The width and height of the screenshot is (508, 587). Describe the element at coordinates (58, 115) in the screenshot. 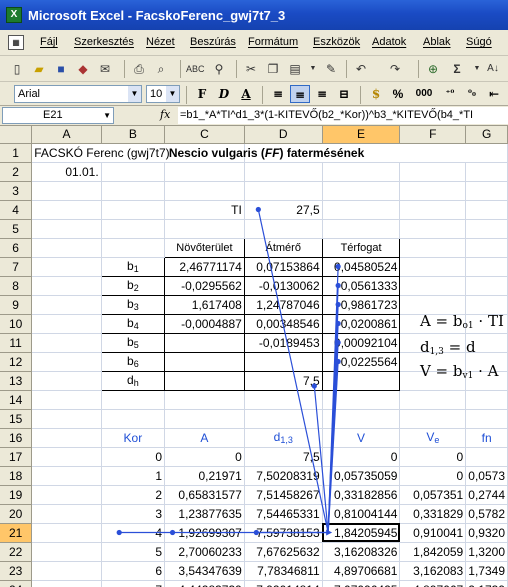

I see `name-box: E21 ▼` at that location.